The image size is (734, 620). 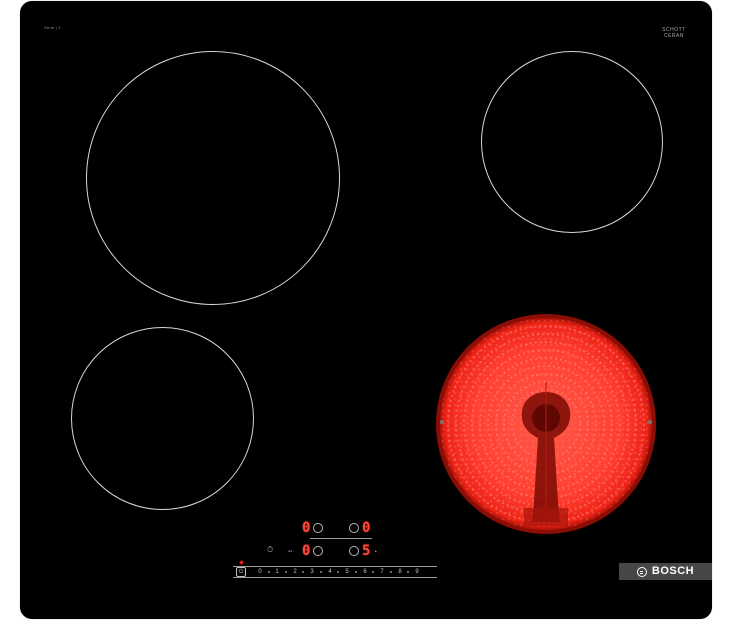 What do you see at coordinates (546, 424) in the screenshot?
I see `cooking-zone-front-right-glowing` at bounding box center [546, 424].